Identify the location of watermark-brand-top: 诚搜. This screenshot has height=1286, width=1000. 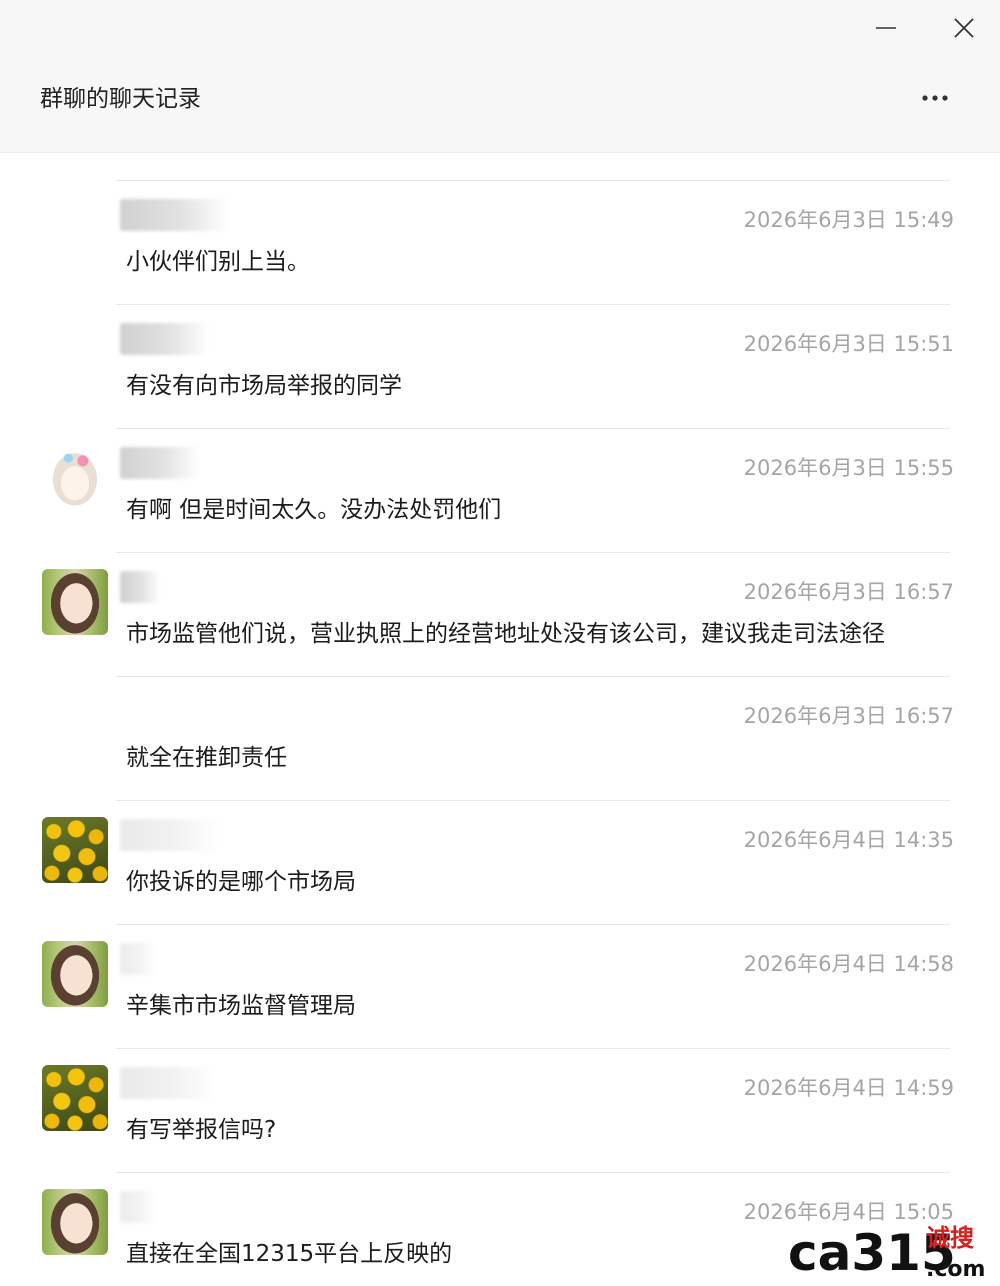
(950, 1238).